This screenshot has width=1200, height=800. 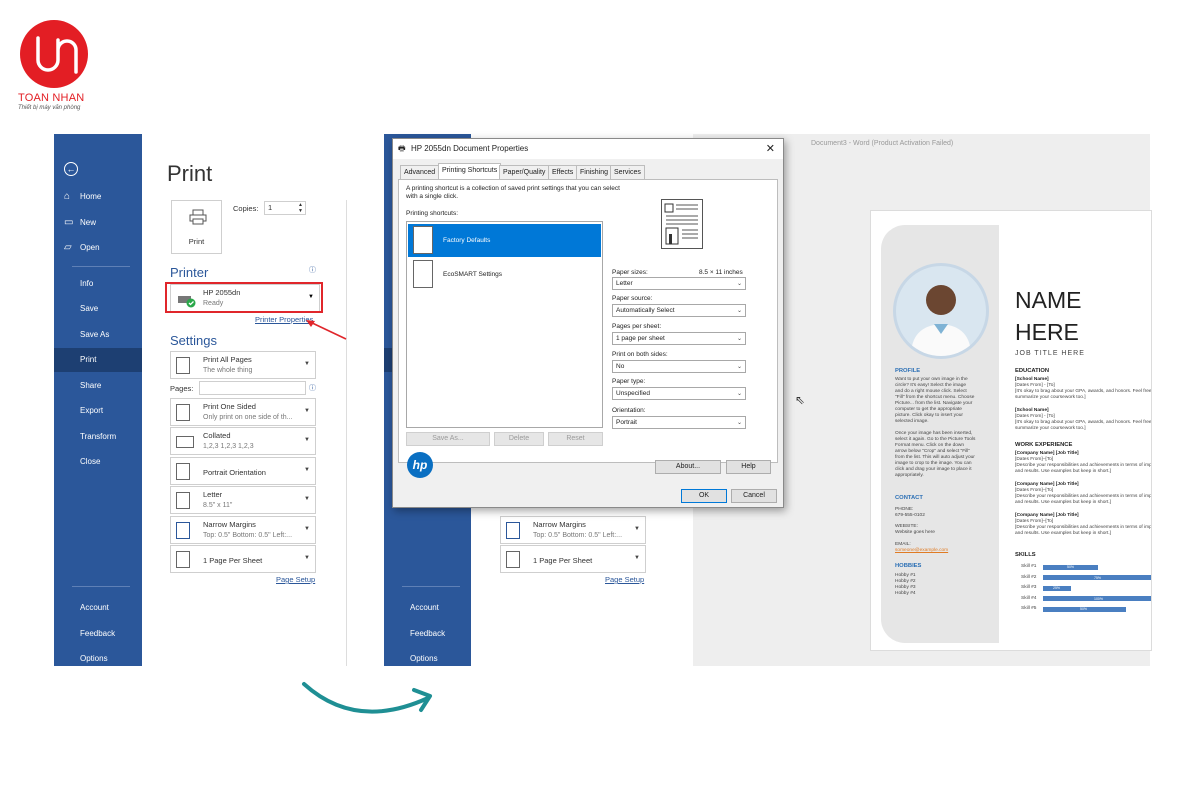 What do you see at coordinates (193, 340) in the screenshot?
I see `settings-heading: Settings` at bounding box center [193, 340].